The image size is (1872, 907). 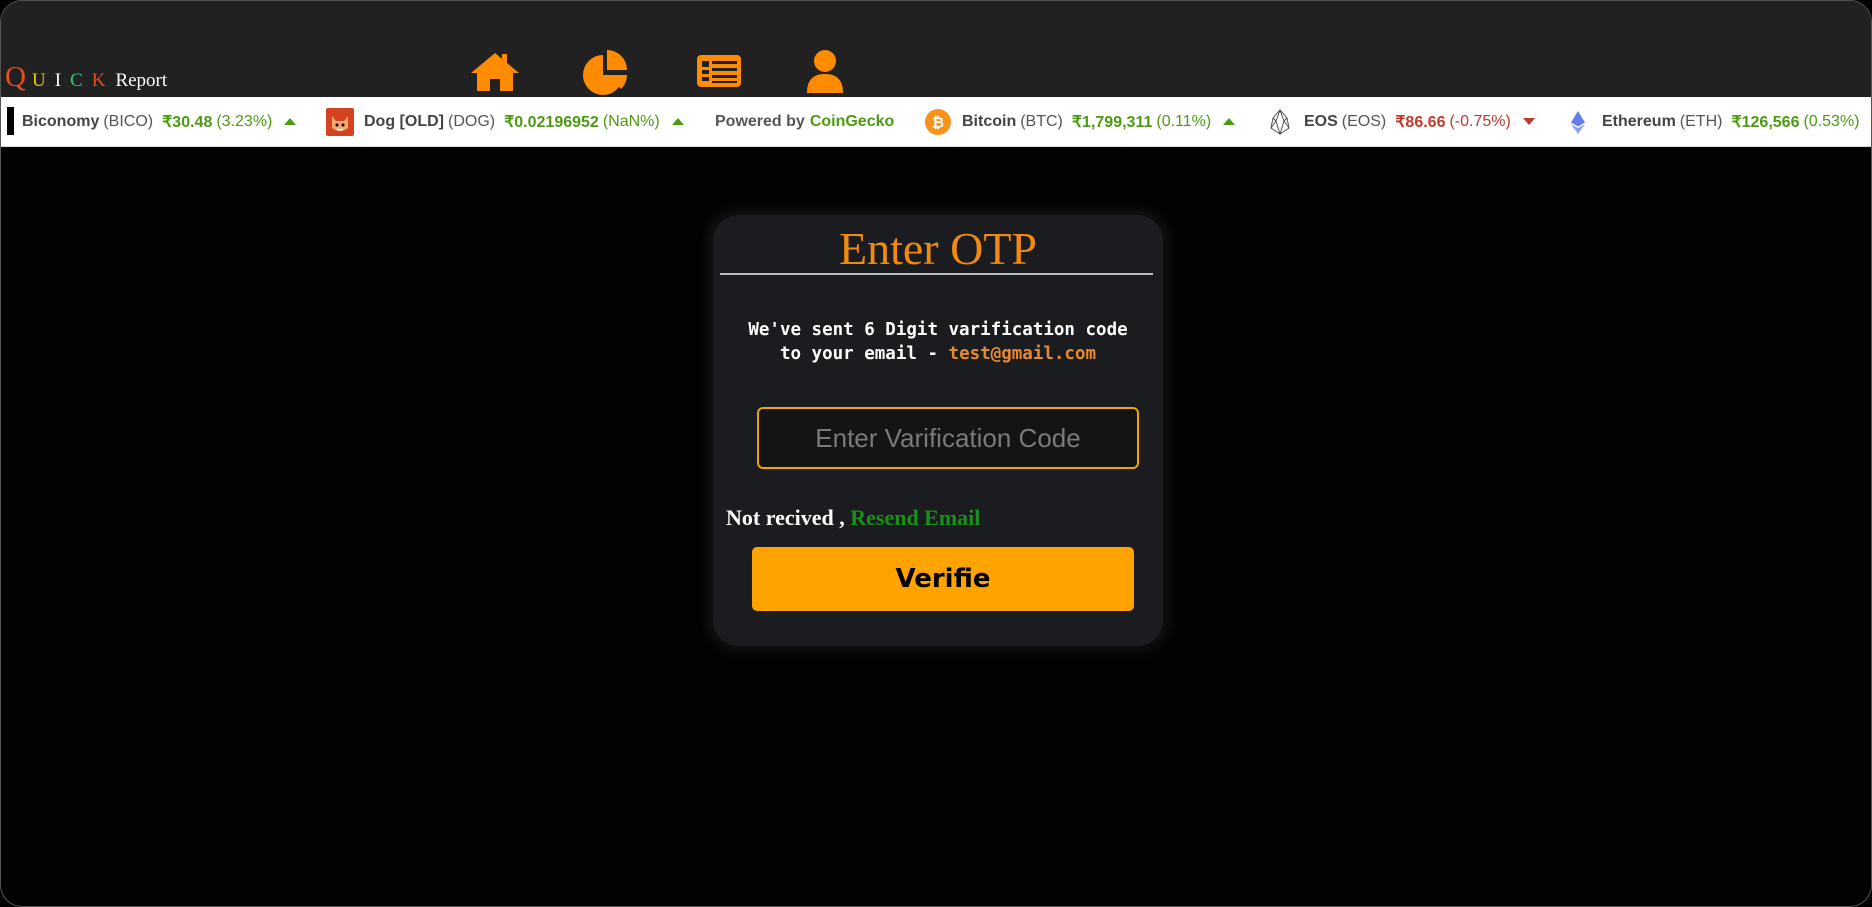 I want to click on coin-name: Ethereum, so click(x=1639, y=121).